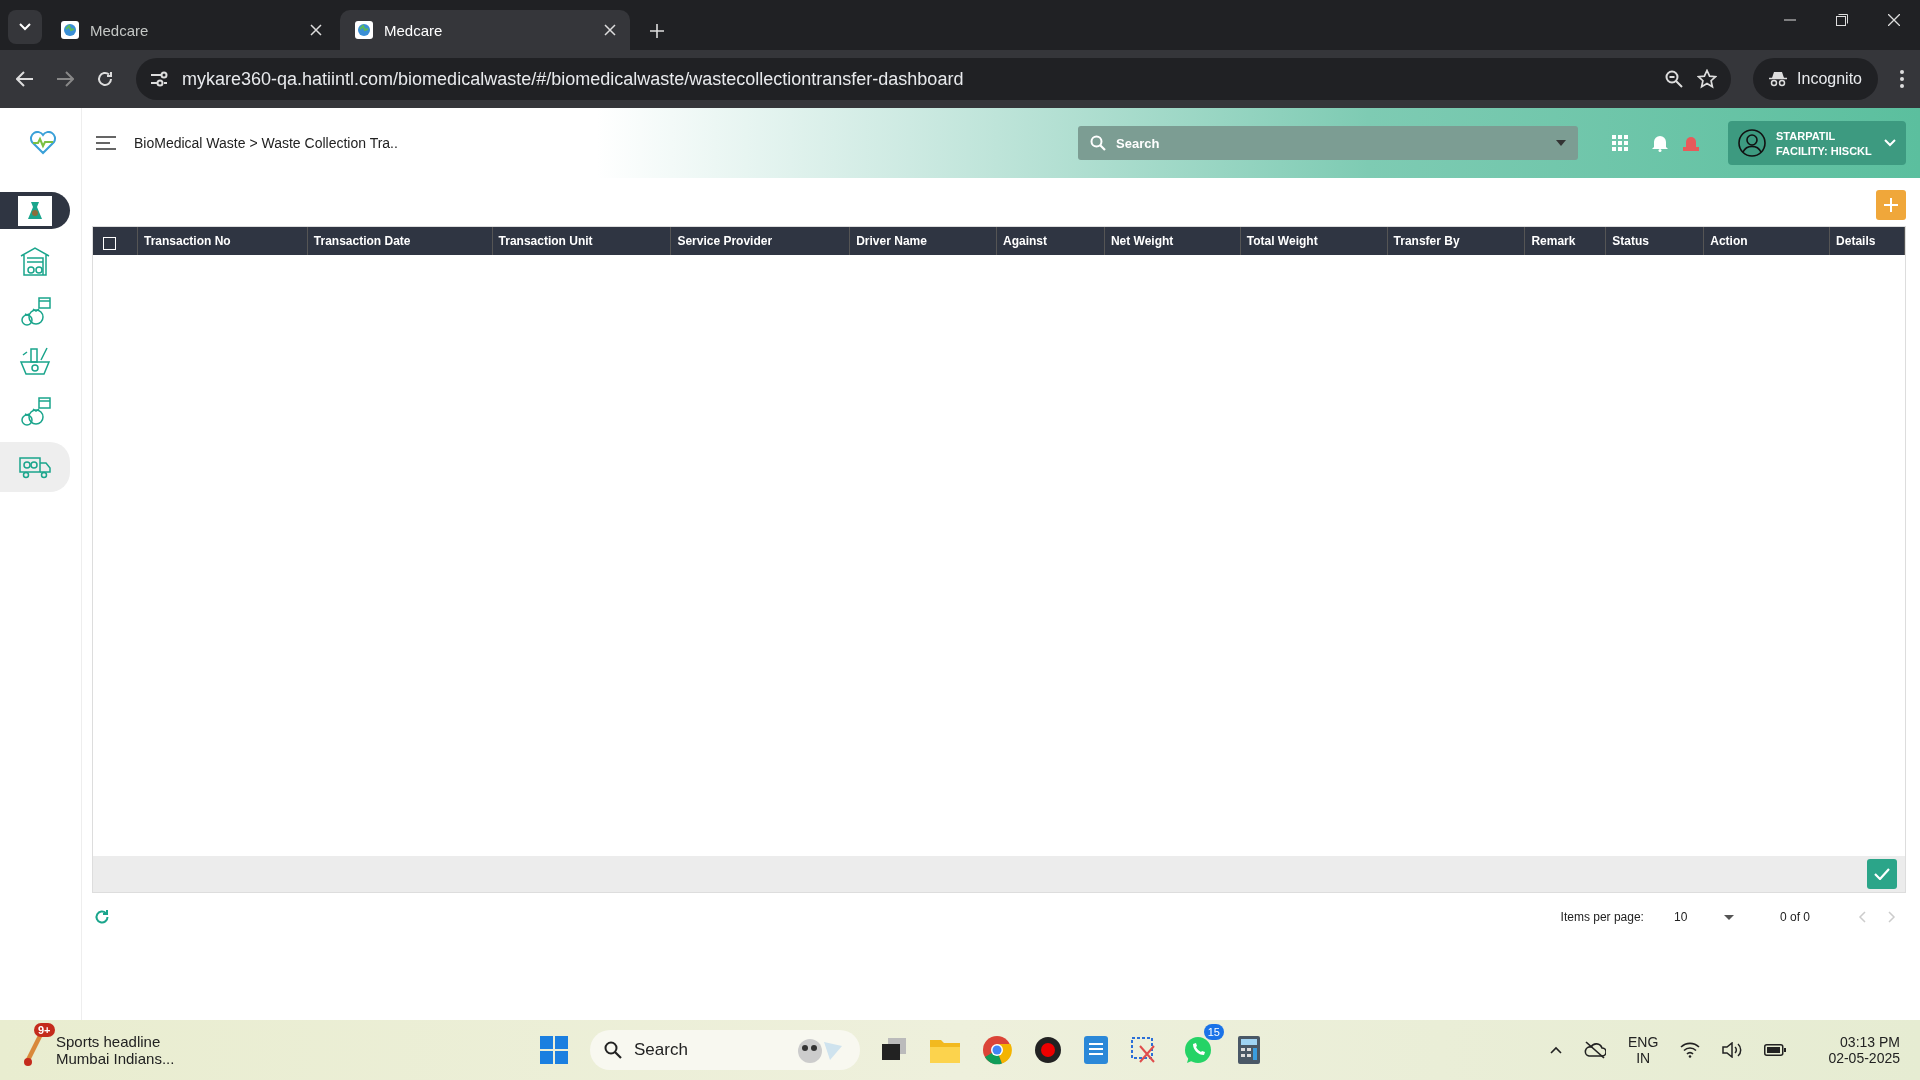 The width and height of the screenshot is (1920, 1080). What do you see at coordinates (1815, 79) in the screenshot?
I see `incognito-button: Incognito` at bounding box center [1815, 79].